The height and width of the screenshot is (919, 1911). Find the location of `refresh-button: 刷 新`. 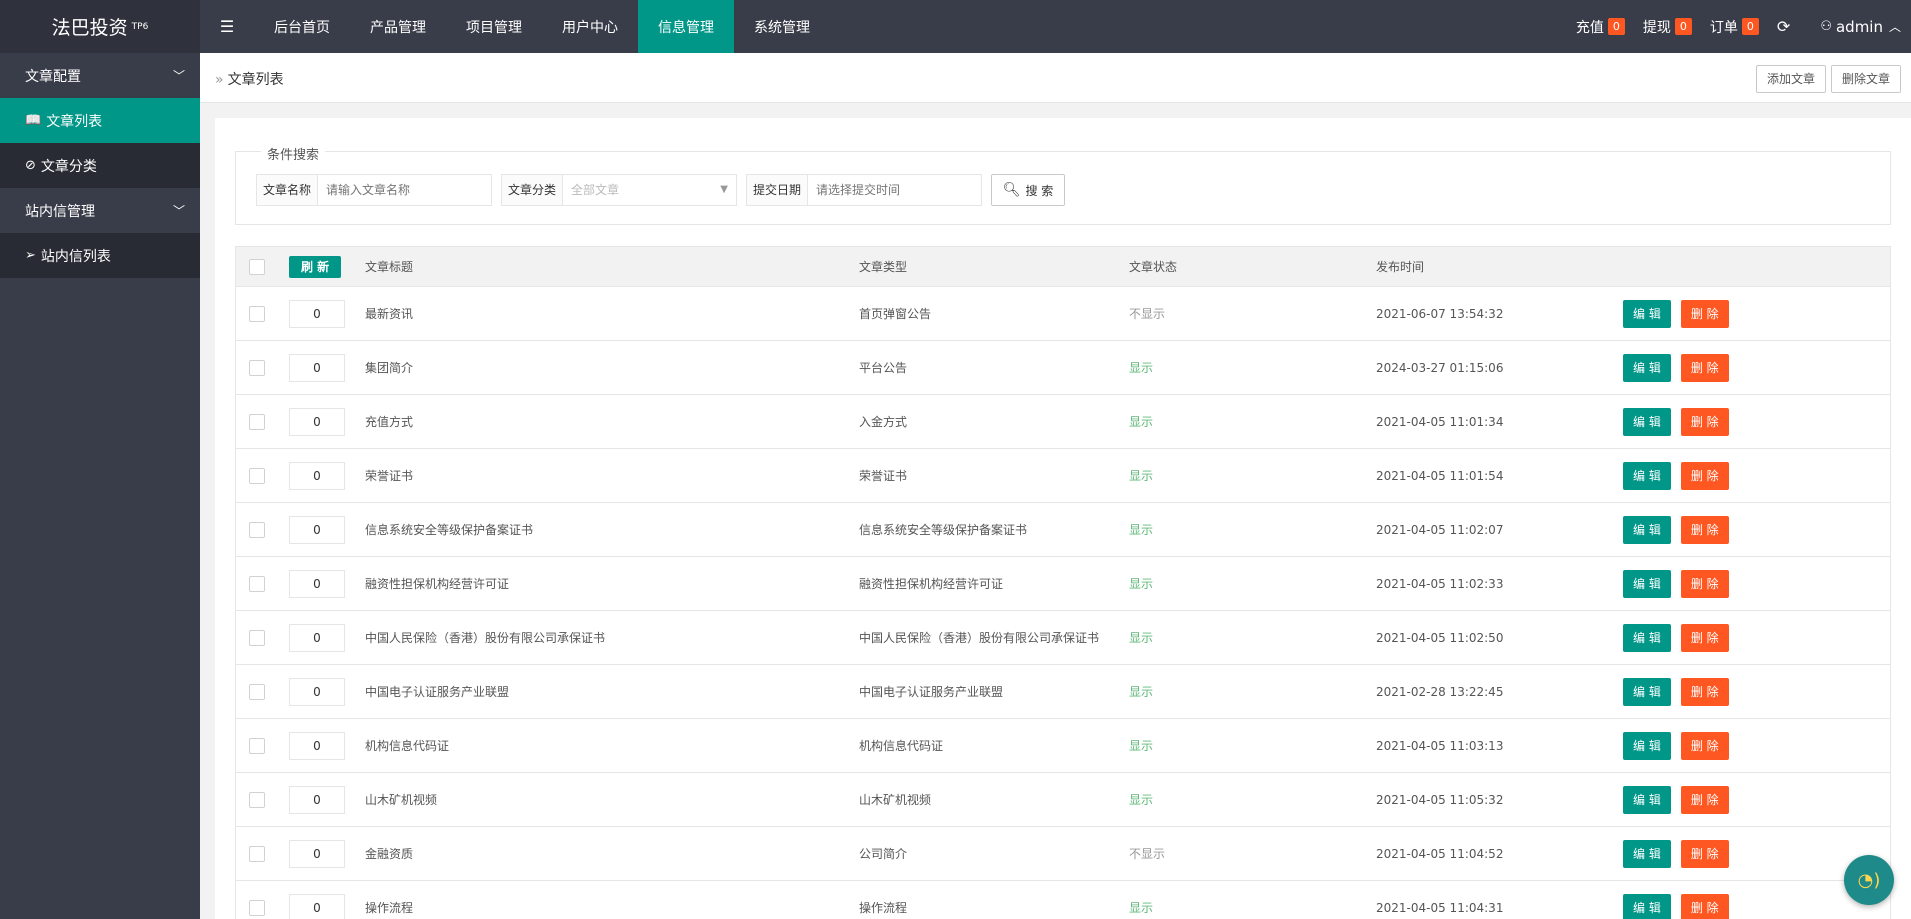

refresh-button: 刷 新 is located at coordinates (315, 266).